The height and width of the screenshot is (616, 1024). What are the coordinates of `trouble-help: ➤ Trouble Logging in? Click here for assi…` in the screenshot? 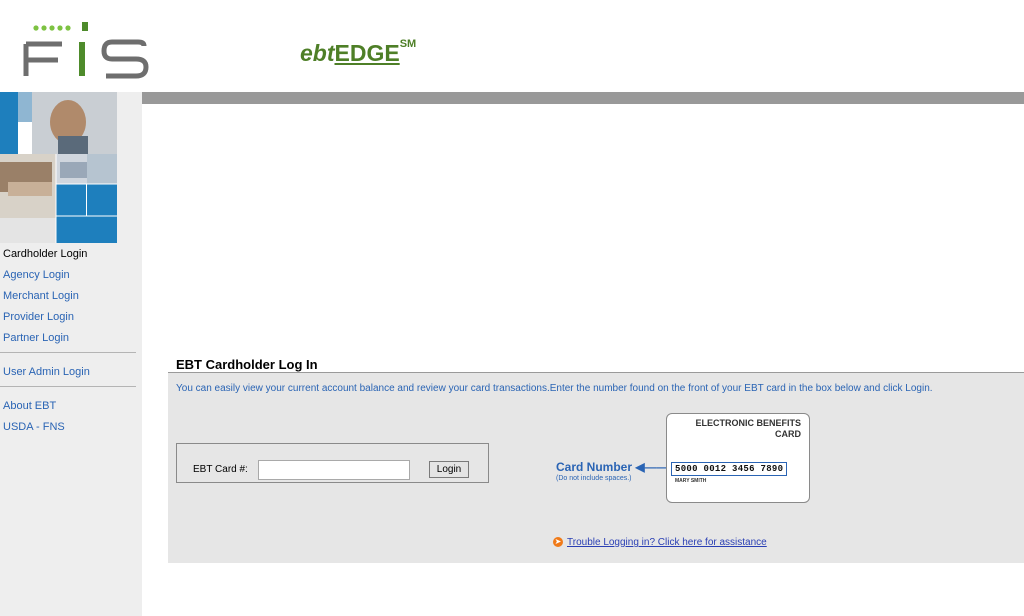 It's located at (660, 542).